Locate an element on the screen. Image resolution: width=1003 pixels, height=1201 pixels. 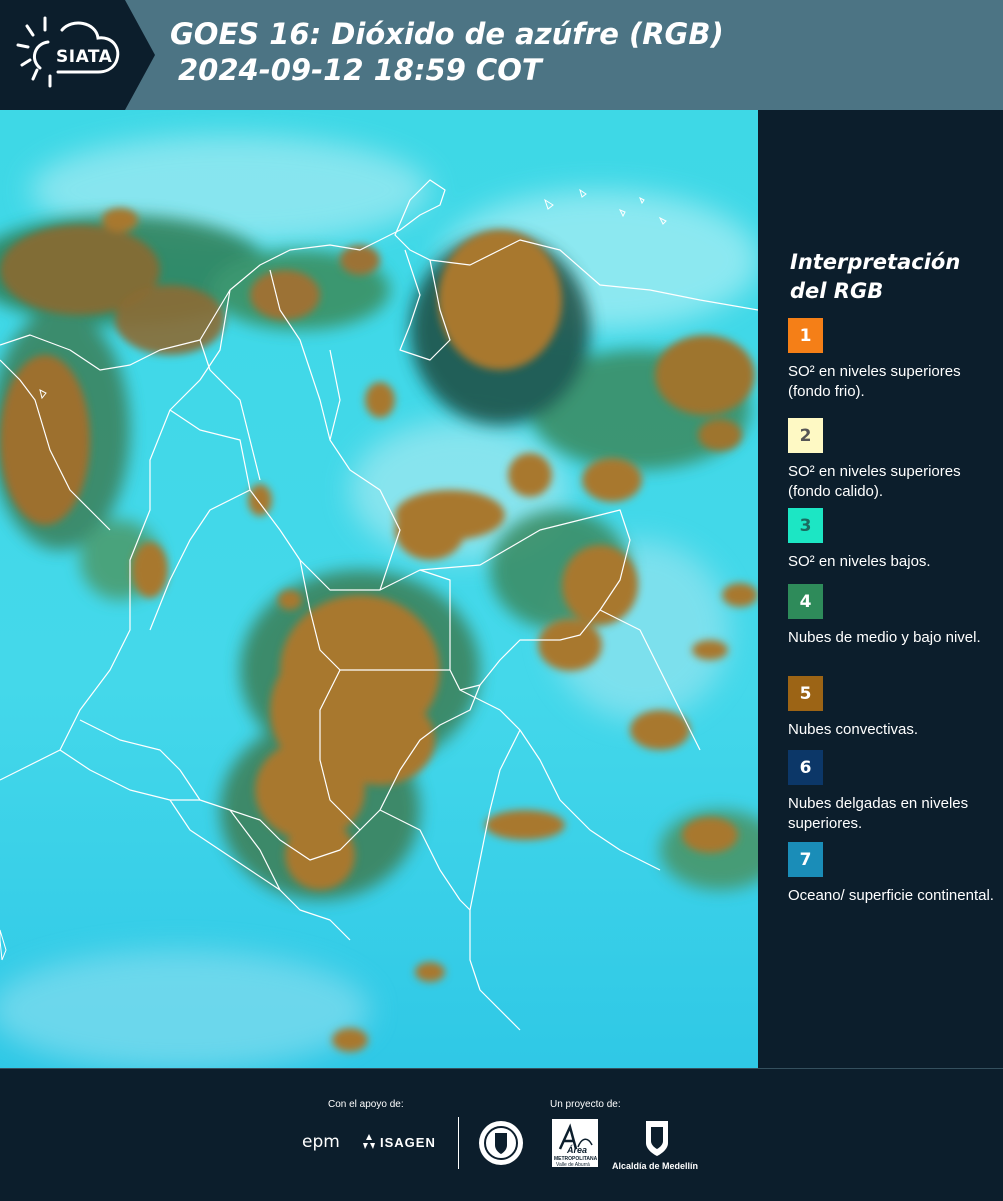
support-label: Con el apoyo de: is located at coordinates (366, 1104).